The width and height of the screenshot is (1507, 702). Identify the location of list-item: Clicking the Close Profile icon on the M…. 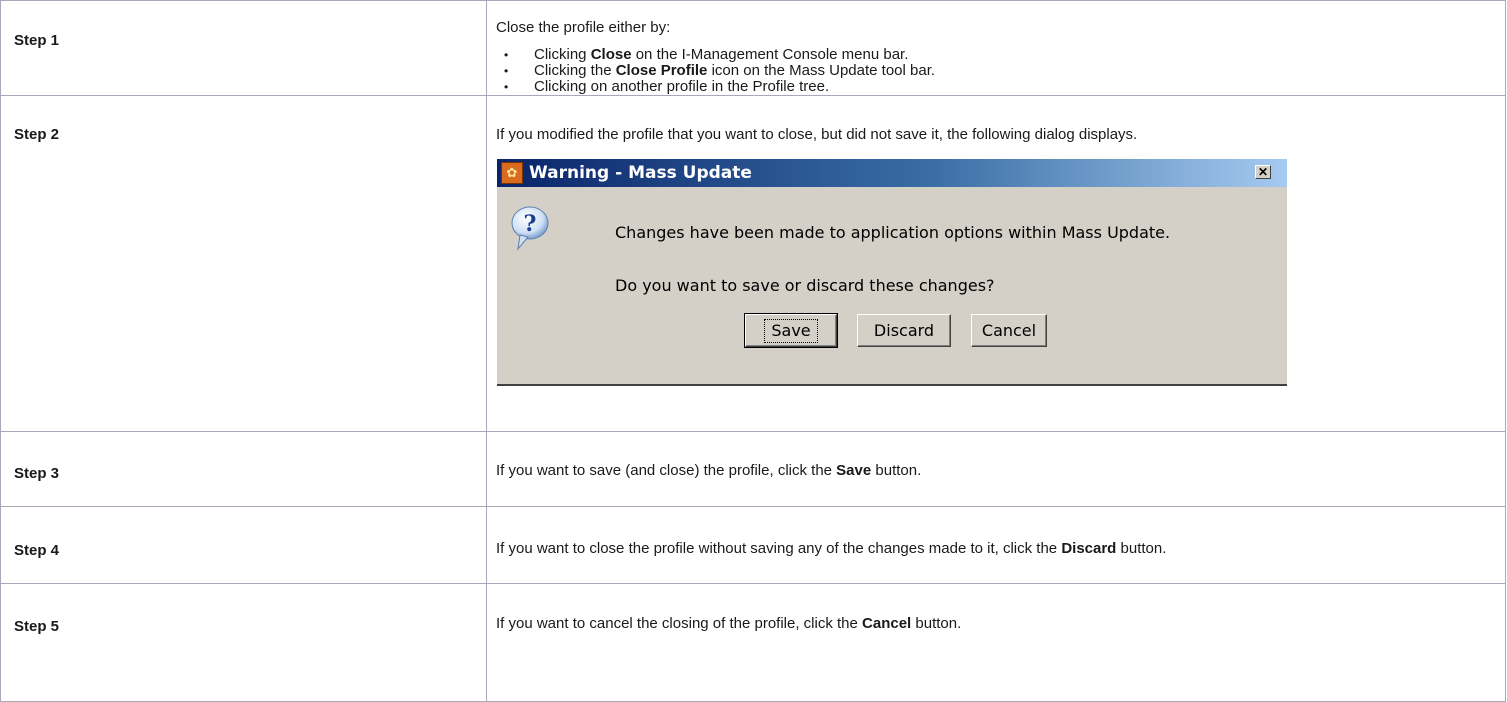
(1004, 71).